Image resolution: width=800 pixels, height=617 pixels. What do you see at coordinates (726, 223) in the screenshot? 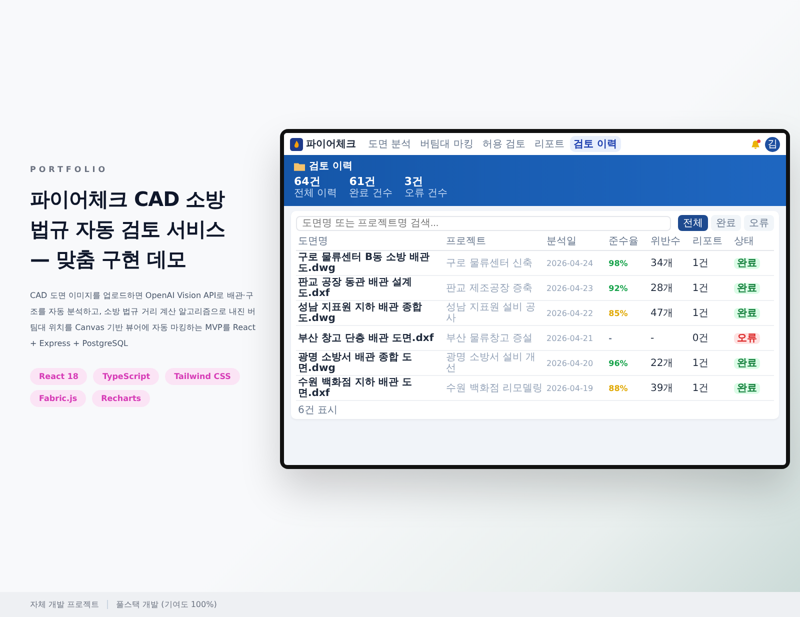
I see `filter-button: 완료` at bounding box center [726, 223].